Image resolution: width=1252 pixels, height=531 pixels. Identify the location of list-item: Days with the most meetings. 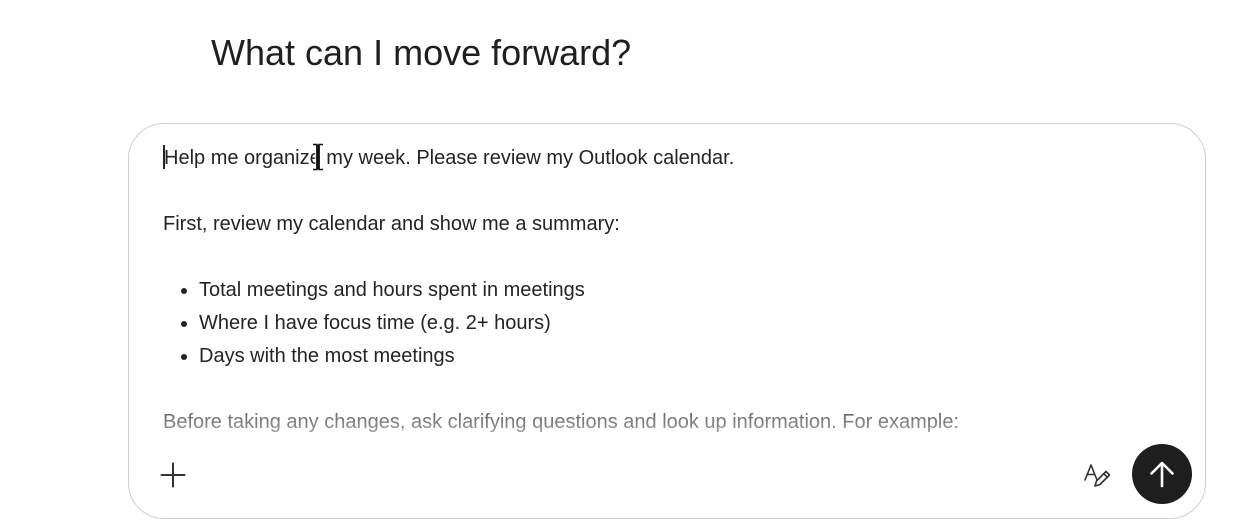
(686, 356).